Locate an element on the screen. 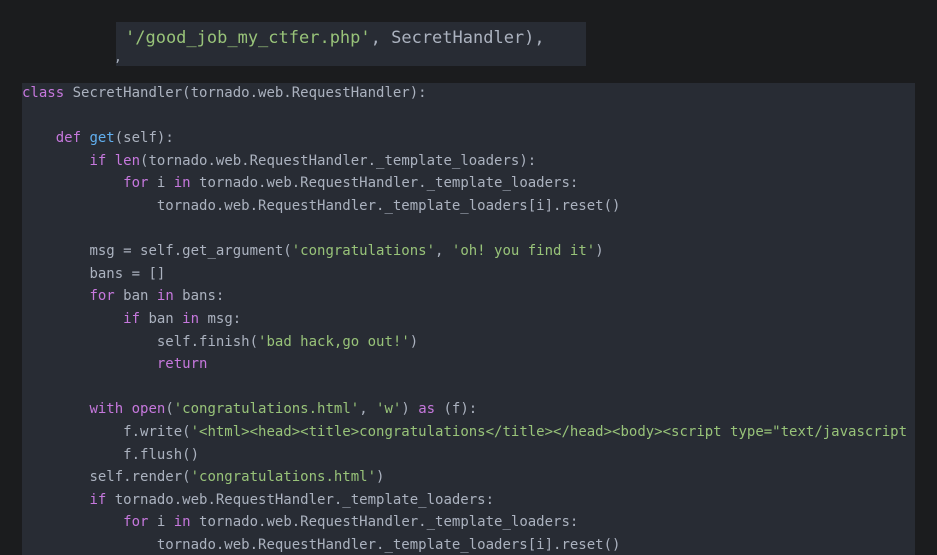 The height and width of the screenshot is (555, 937). code-token: 'bad hack,go out!' is located at coordinates (334, 341).